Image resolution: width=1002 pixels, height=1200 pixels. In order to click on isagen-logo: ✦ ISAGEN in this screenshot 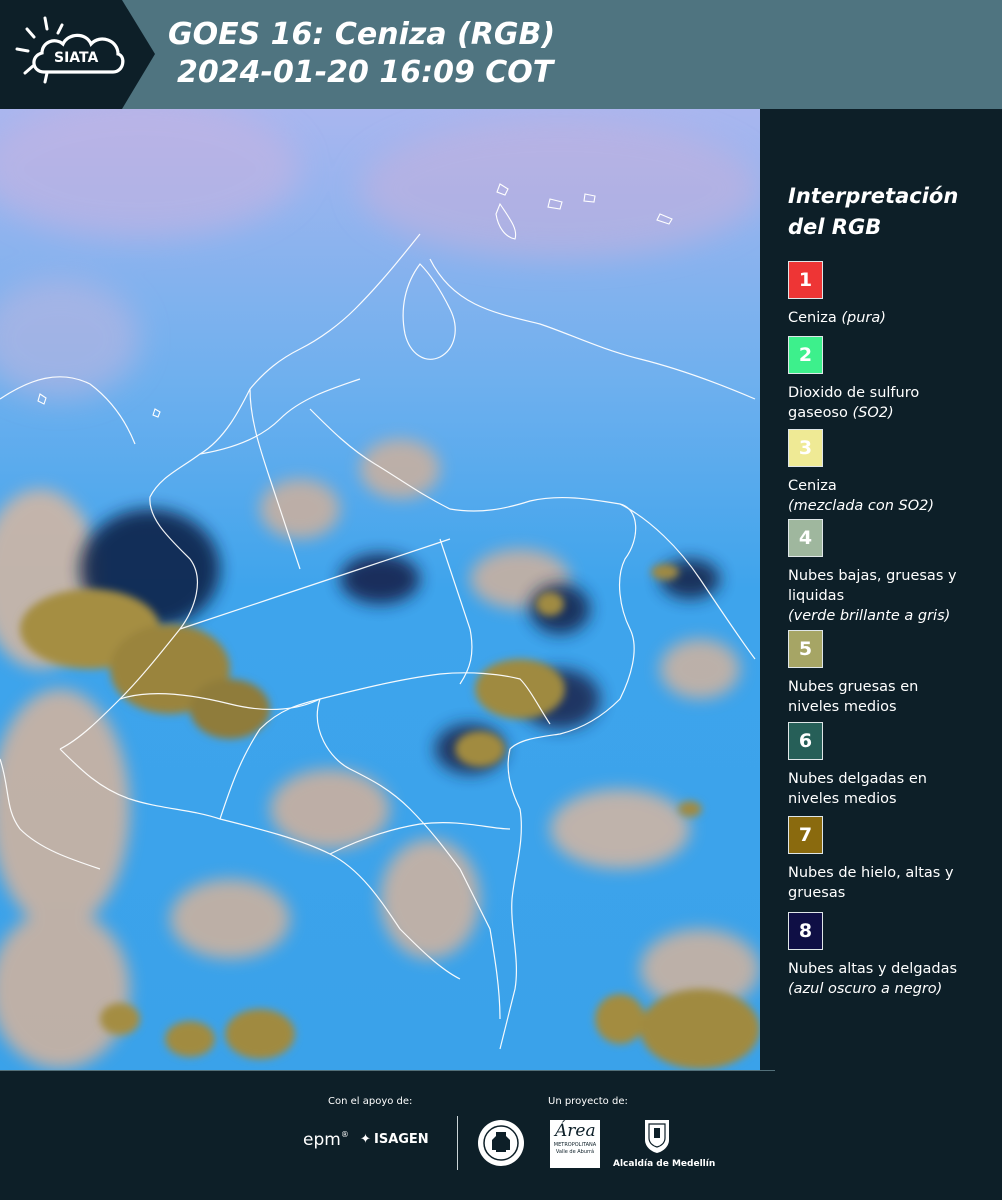, I will do `click(394, 1139)`.